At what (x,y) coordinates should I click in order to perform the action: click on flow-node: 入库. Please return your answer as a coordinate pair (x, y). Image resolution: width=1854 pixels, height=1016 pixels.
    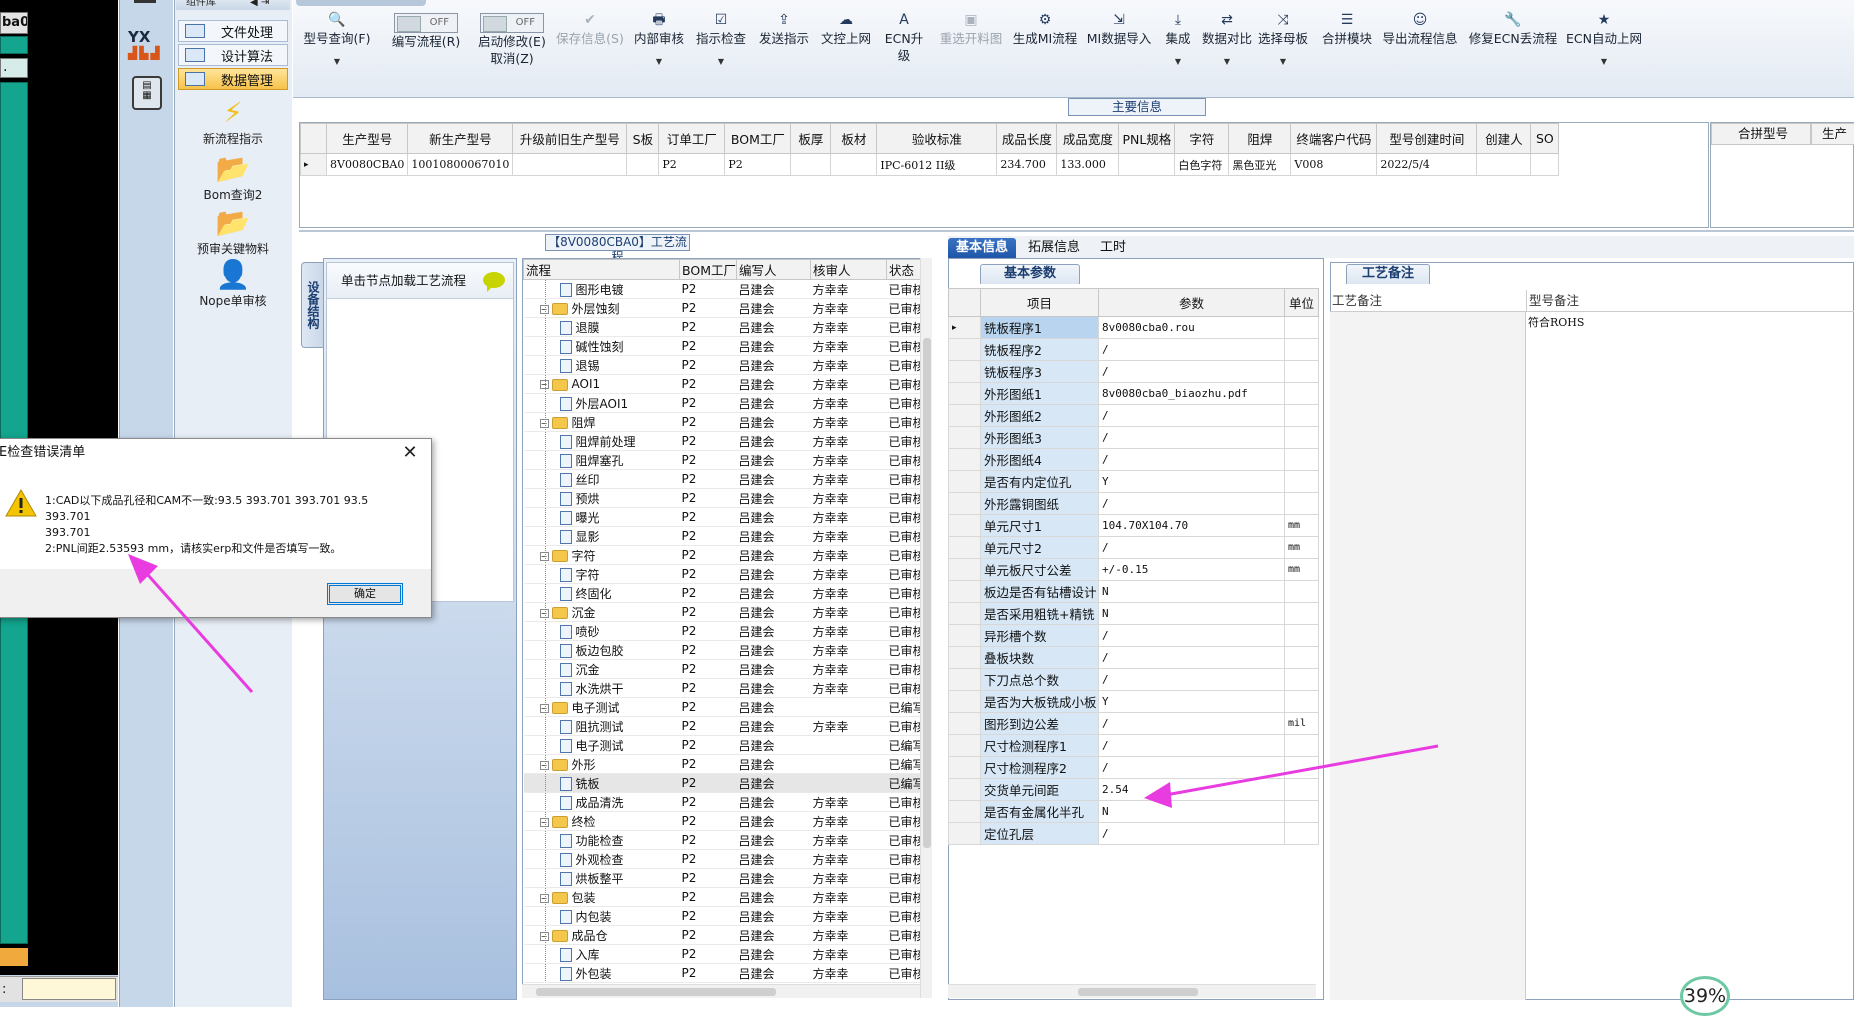
    Looking at the image, I should click on (601, 954).